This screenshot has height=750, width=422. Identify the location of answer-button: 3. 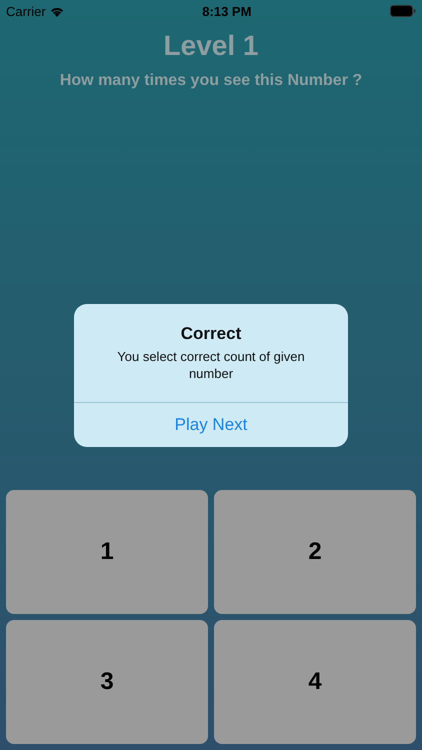
(107, 682).